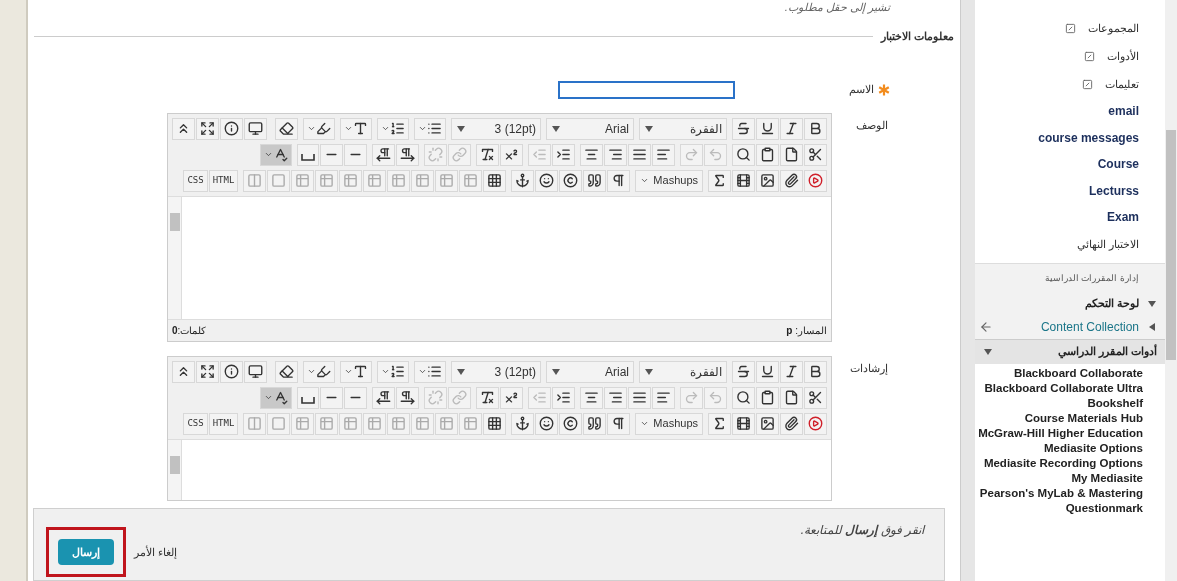  I want to click on tool-link: Course Materials Hub, so click(1083, 418).